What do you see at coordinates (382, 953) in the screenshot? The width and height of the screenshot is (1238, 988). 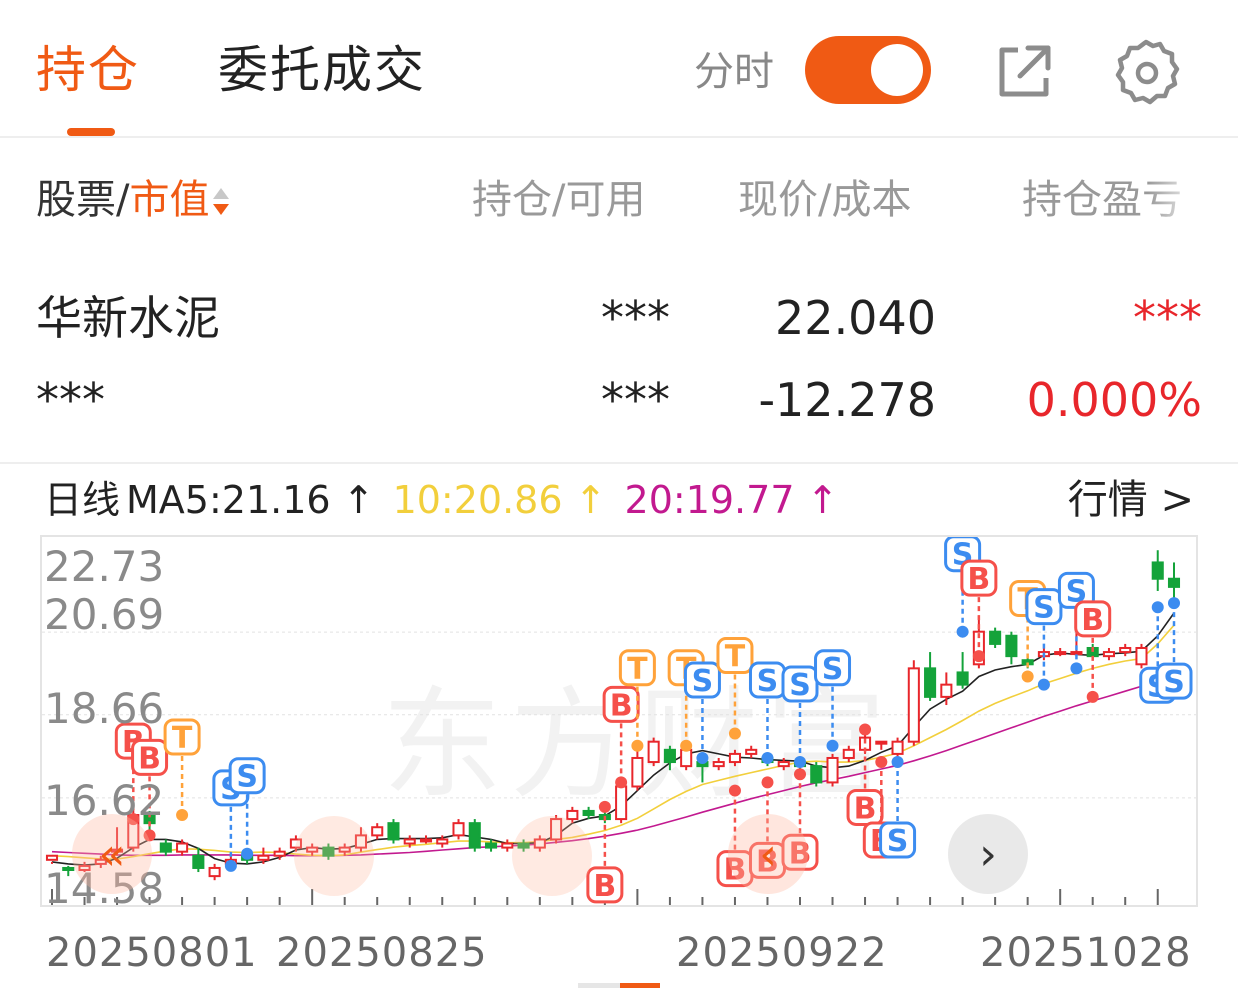 I see `x-tick-label: 20250825` at bounding box center [382, 953].